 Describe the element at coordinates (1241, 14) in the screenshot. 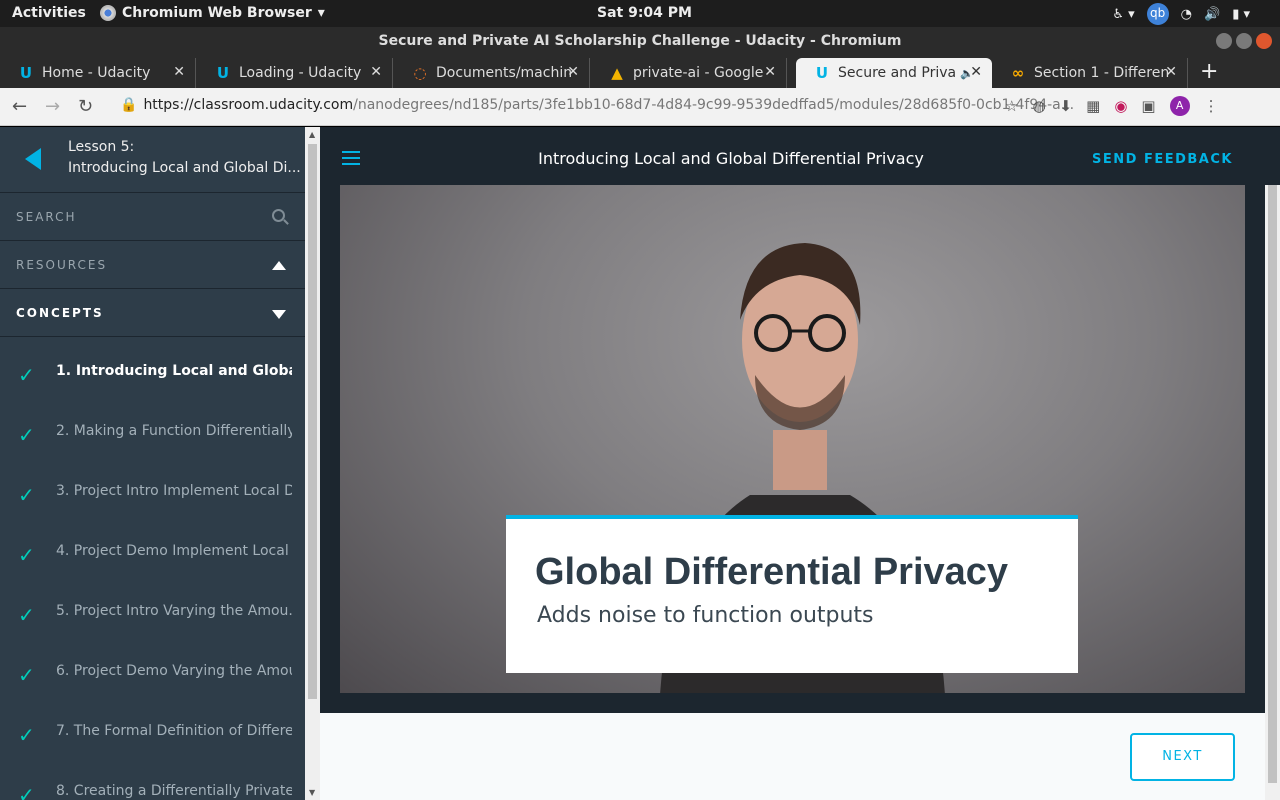

I see `battery-icon: ▮ ▾` at that location.